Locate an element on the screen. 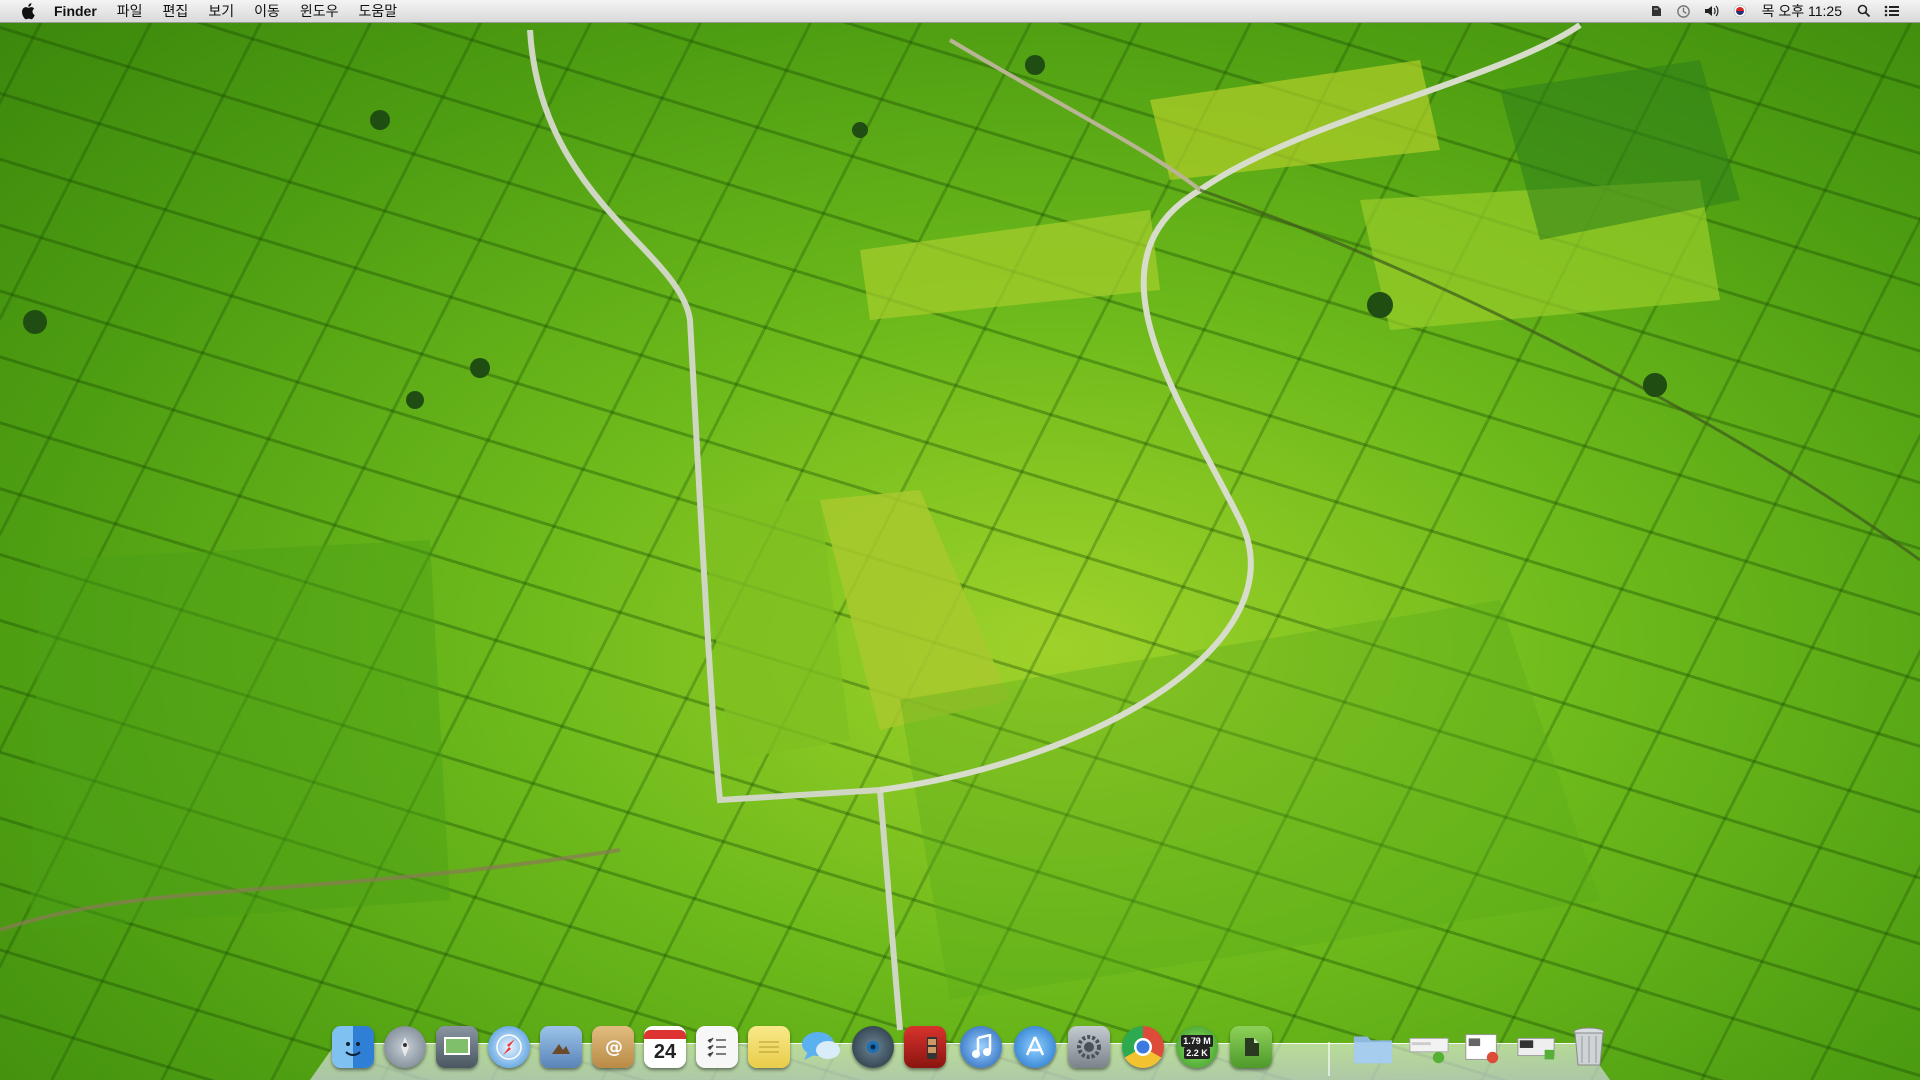 This screenshot has height=1080, width=1920. app-store-icon is located at coordinates (1035, 1047).